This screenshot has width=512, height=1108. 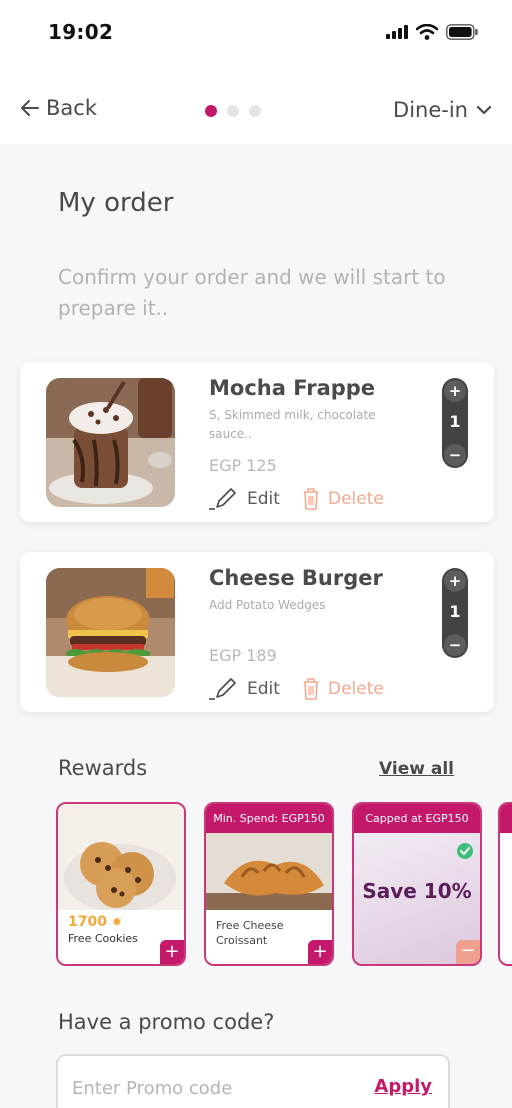 I want to click on apply-button: Apply, so click(x=403, y=1086).